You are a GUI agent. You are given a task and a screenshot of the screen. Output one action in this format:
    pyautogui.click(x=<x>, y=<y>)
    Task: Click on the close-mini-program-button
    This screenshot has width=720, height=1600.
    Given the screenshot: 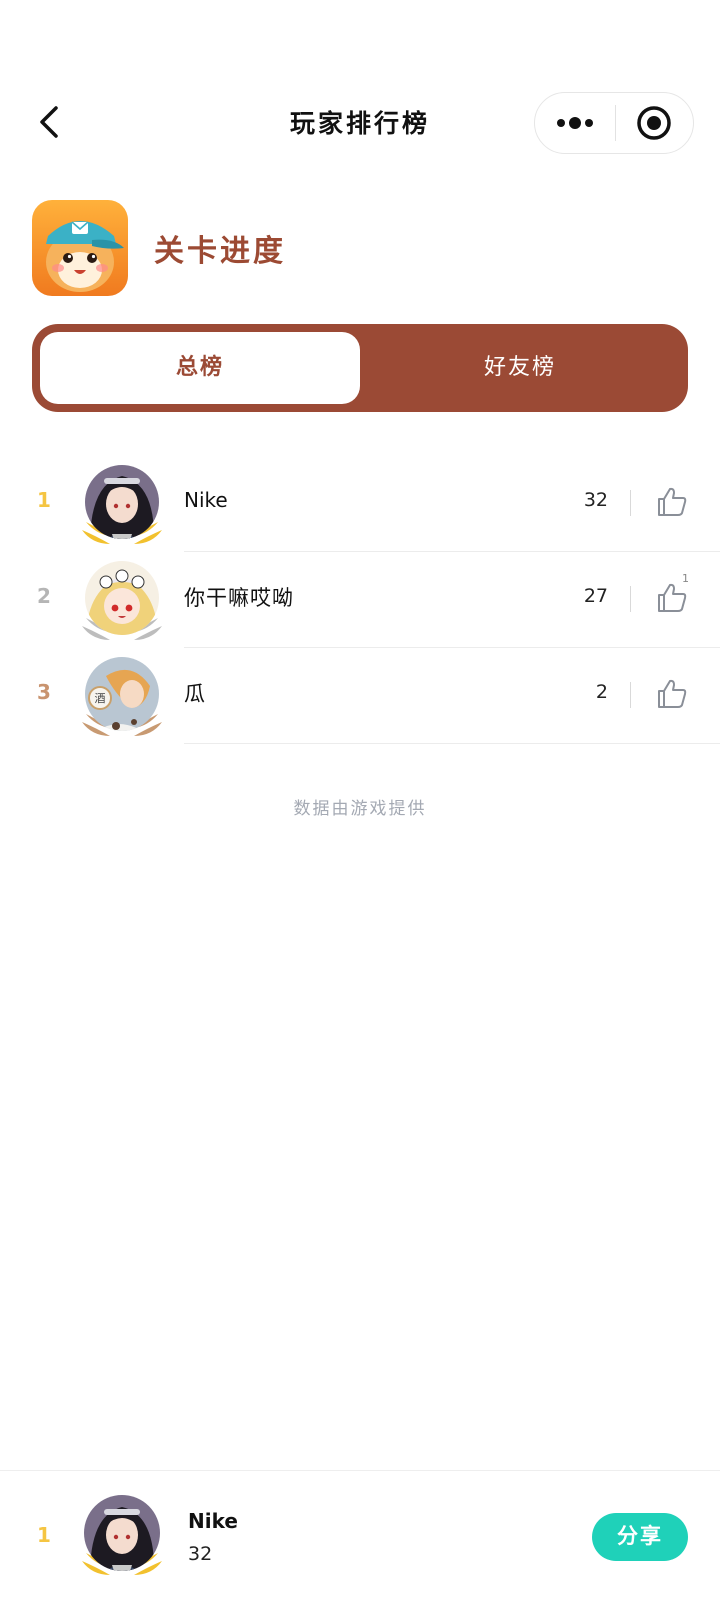 What is the action you would take?
    pyautogui.click(x=655, y=123)
    